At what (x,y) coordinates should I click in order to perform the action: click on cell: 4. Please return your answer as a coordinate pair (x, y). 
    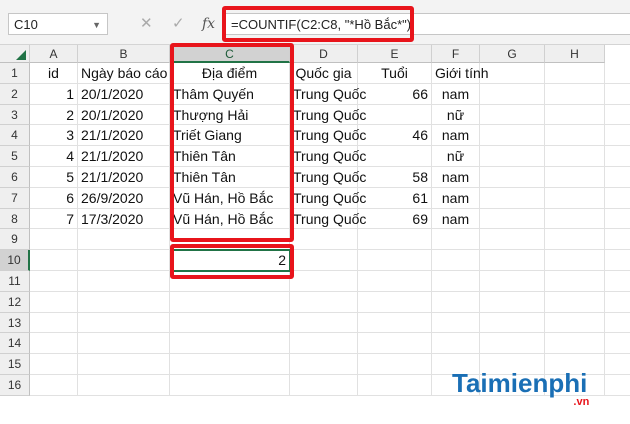
    Looking at the image, I should click on (54, 156).